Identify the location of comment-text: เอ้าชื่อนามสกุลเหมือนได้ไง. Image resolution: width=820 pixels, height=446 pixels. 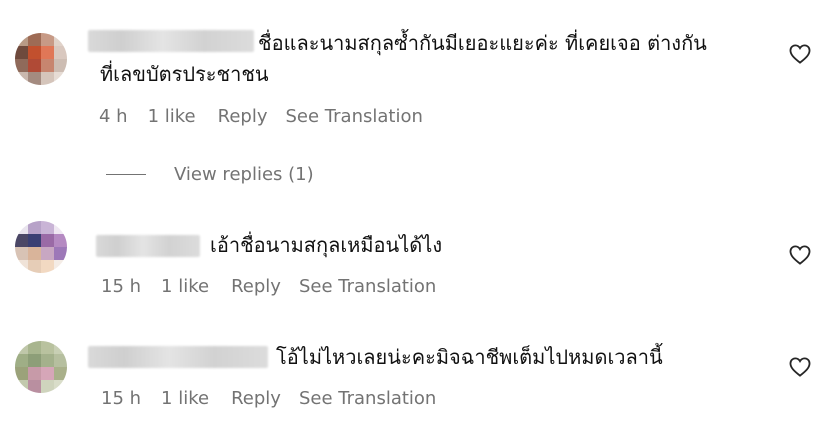
(326, 245).